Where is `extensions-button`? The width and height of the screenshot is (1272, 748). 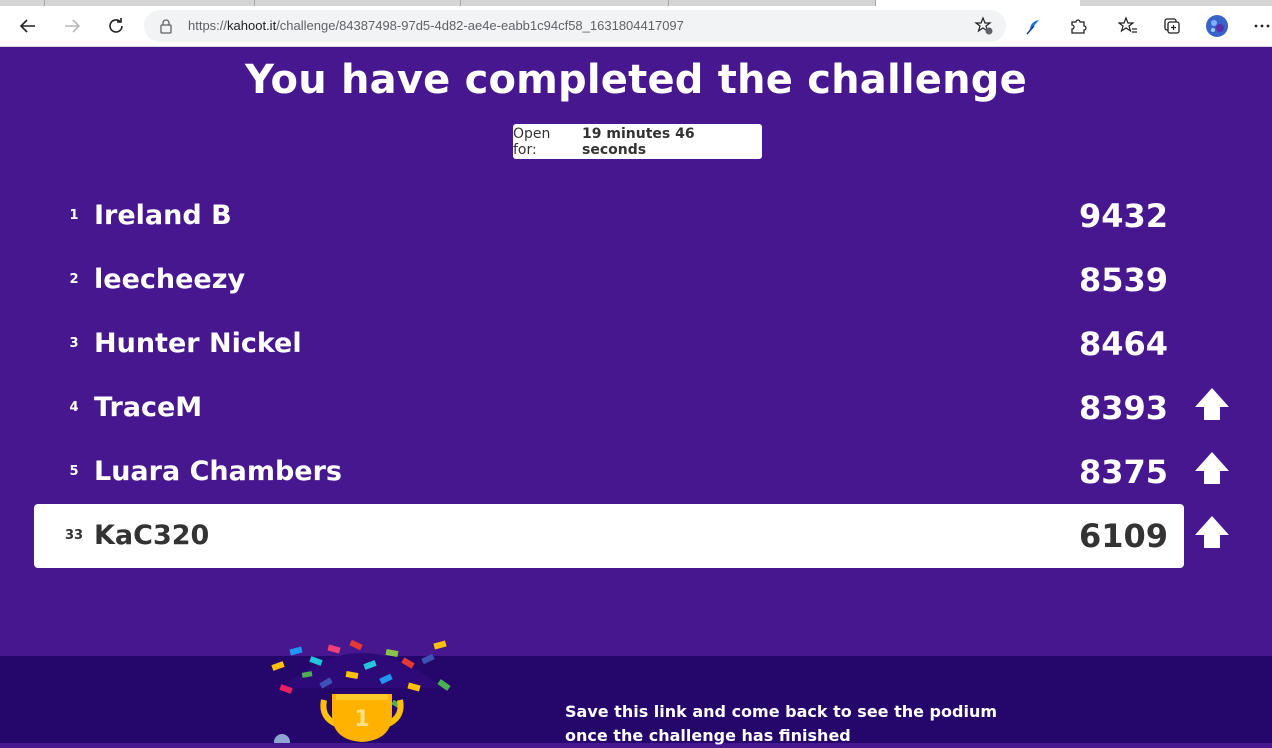 extensions-button is located at coordinates (1078, 26).